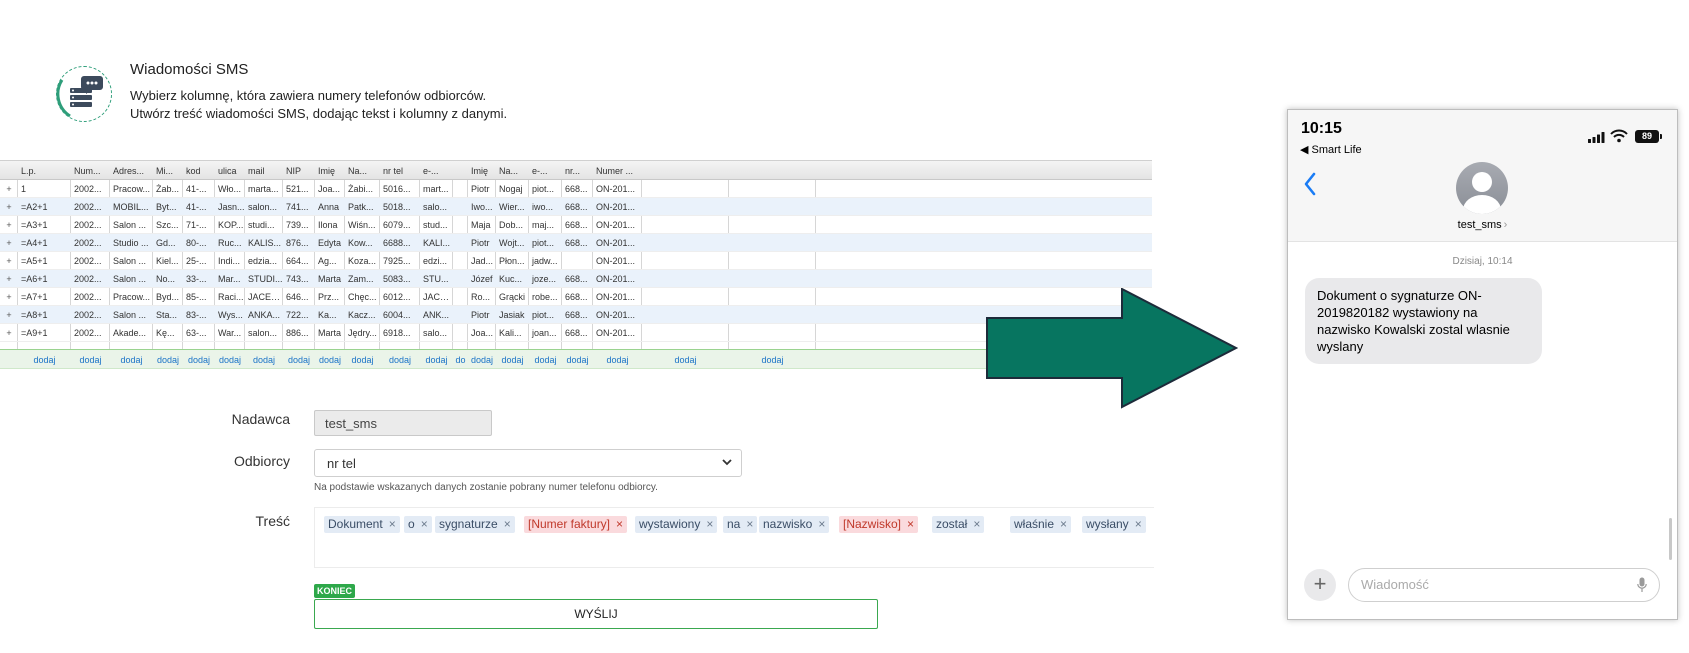 The width and height of the screenshot is (1689, 653). Describe the element at coordinates (1642, 585) in the screenshot. I see `microphone-icon` at that location.